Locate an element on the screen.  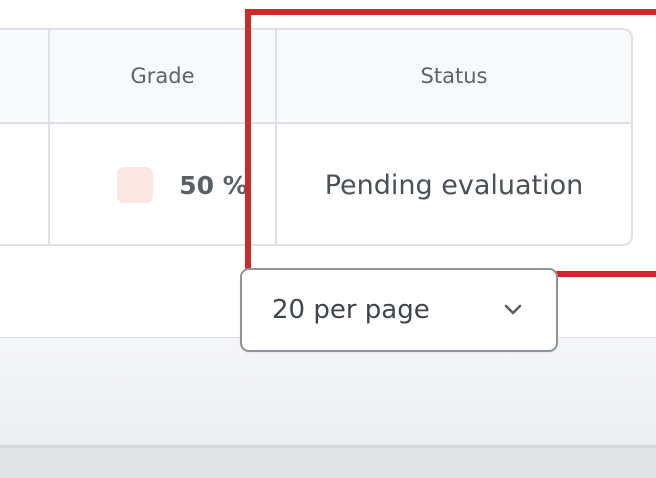
table-header-status: Status is located at coordinates (454, 76).